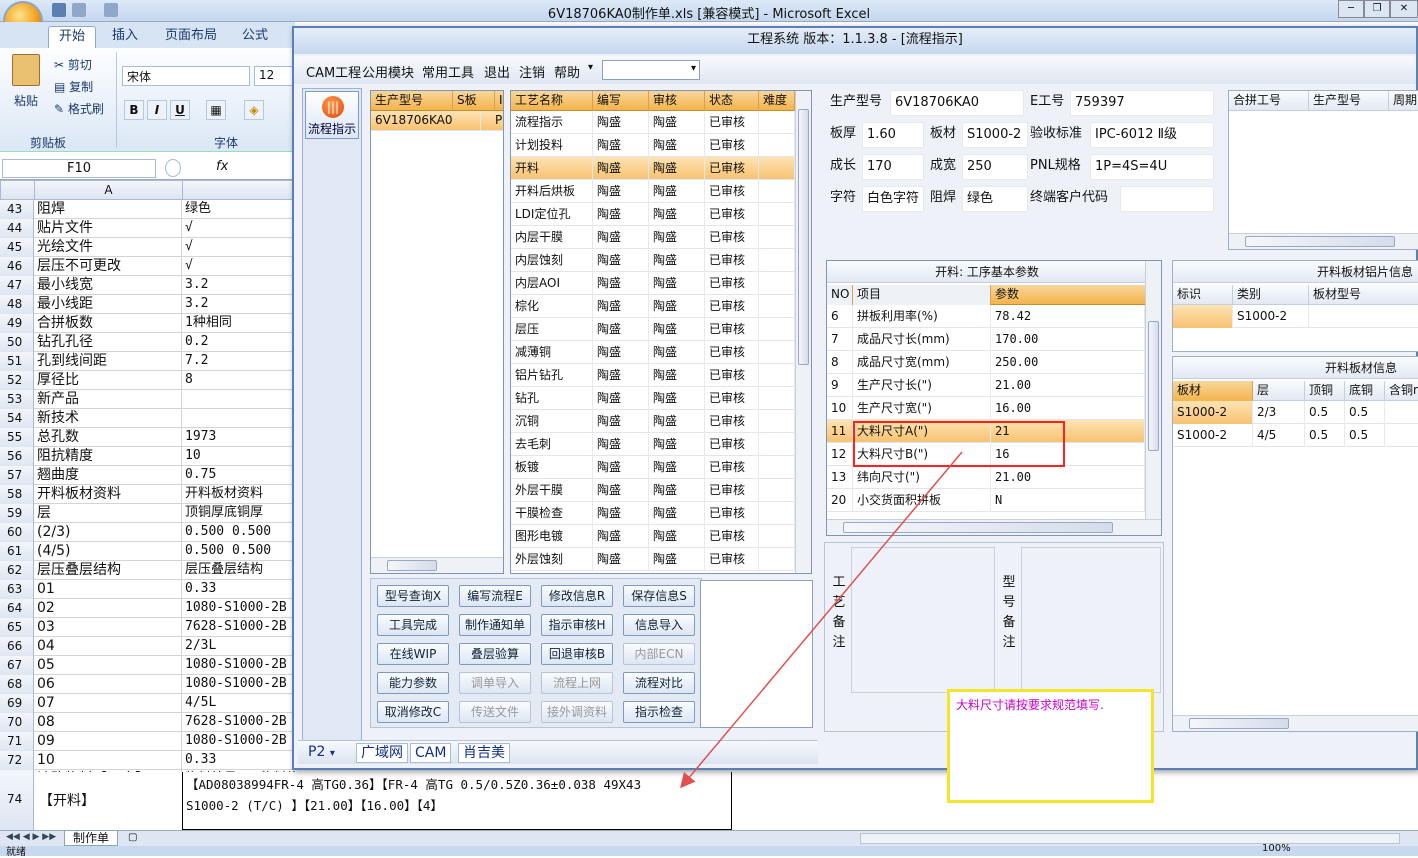  What do you see at coordinates (186, 76) in the screenshot?
I see `font-name-select: 宋体` at bounding box center [186, 76].